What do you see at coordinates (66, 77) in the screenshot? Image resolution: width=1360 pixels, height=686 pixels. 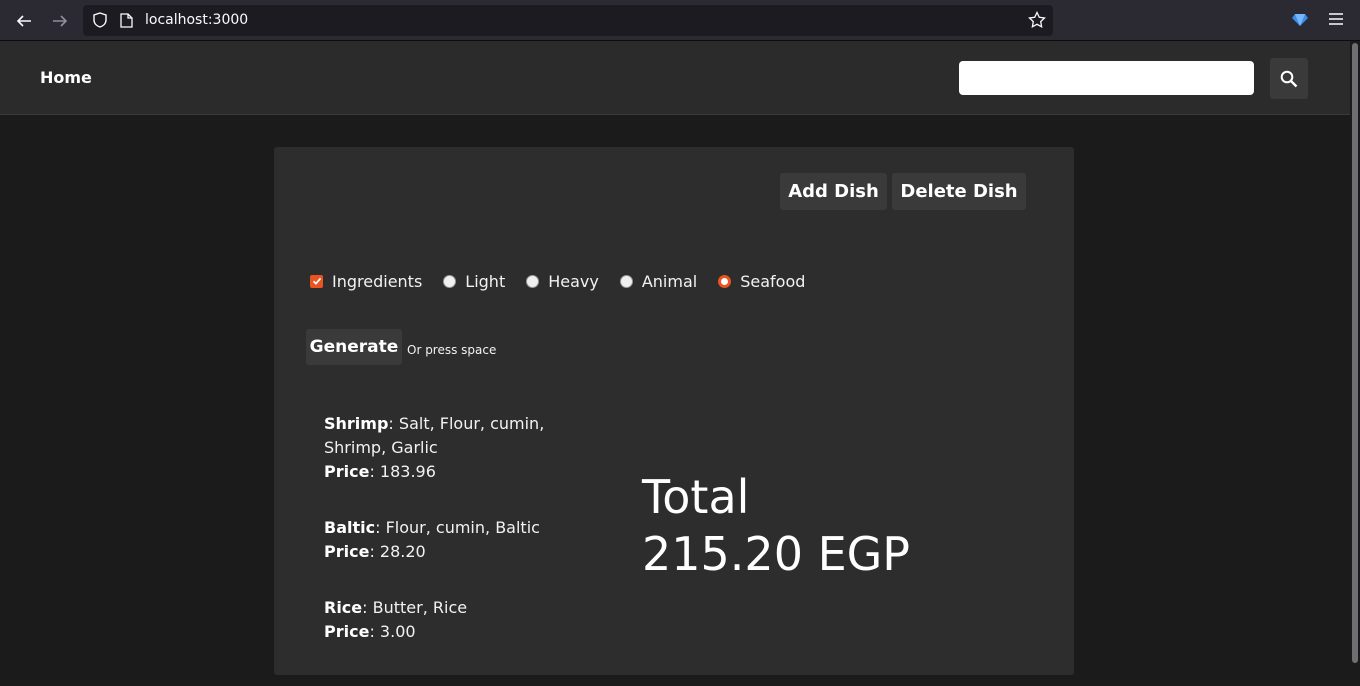 I see `nav-home-link: Home` at bounding box center [66, 77].